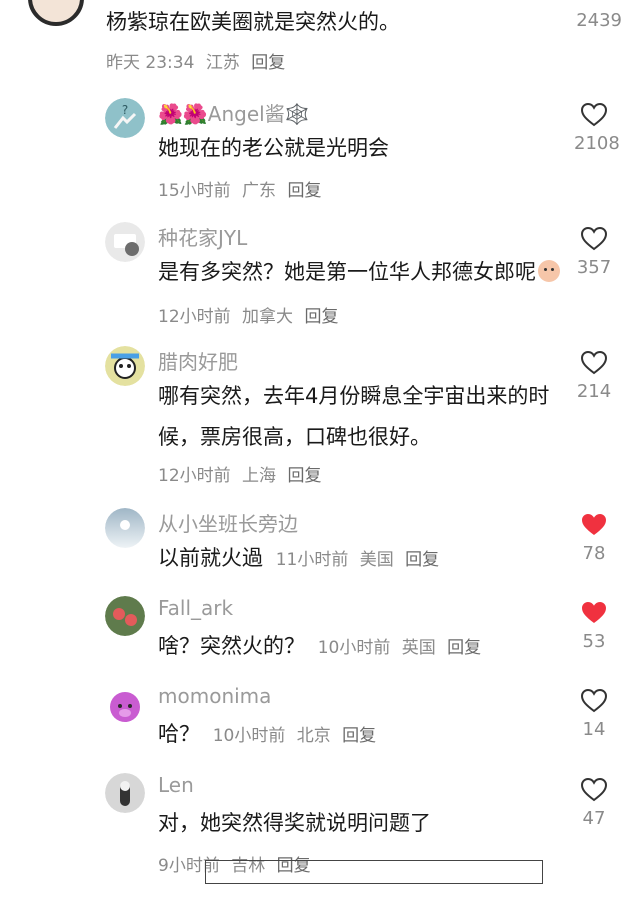 The image size is (640, 904). Describe the element at coordinates (56, 13) in the screenshot. I see `top-comment-avatar` at that location.